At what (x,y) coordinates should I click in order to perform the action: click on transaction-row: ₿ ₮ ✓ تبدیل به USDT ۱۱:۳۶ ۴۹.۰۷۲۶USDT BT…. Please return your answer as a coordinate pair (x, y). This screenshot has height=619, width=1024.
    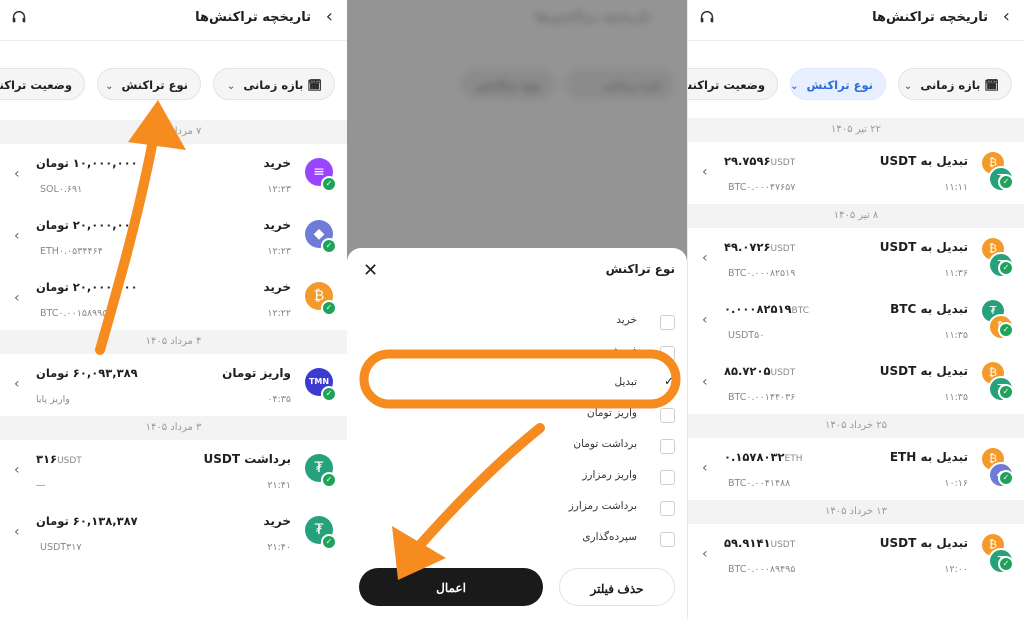
    Looking at the image, I should click on (856, 259).